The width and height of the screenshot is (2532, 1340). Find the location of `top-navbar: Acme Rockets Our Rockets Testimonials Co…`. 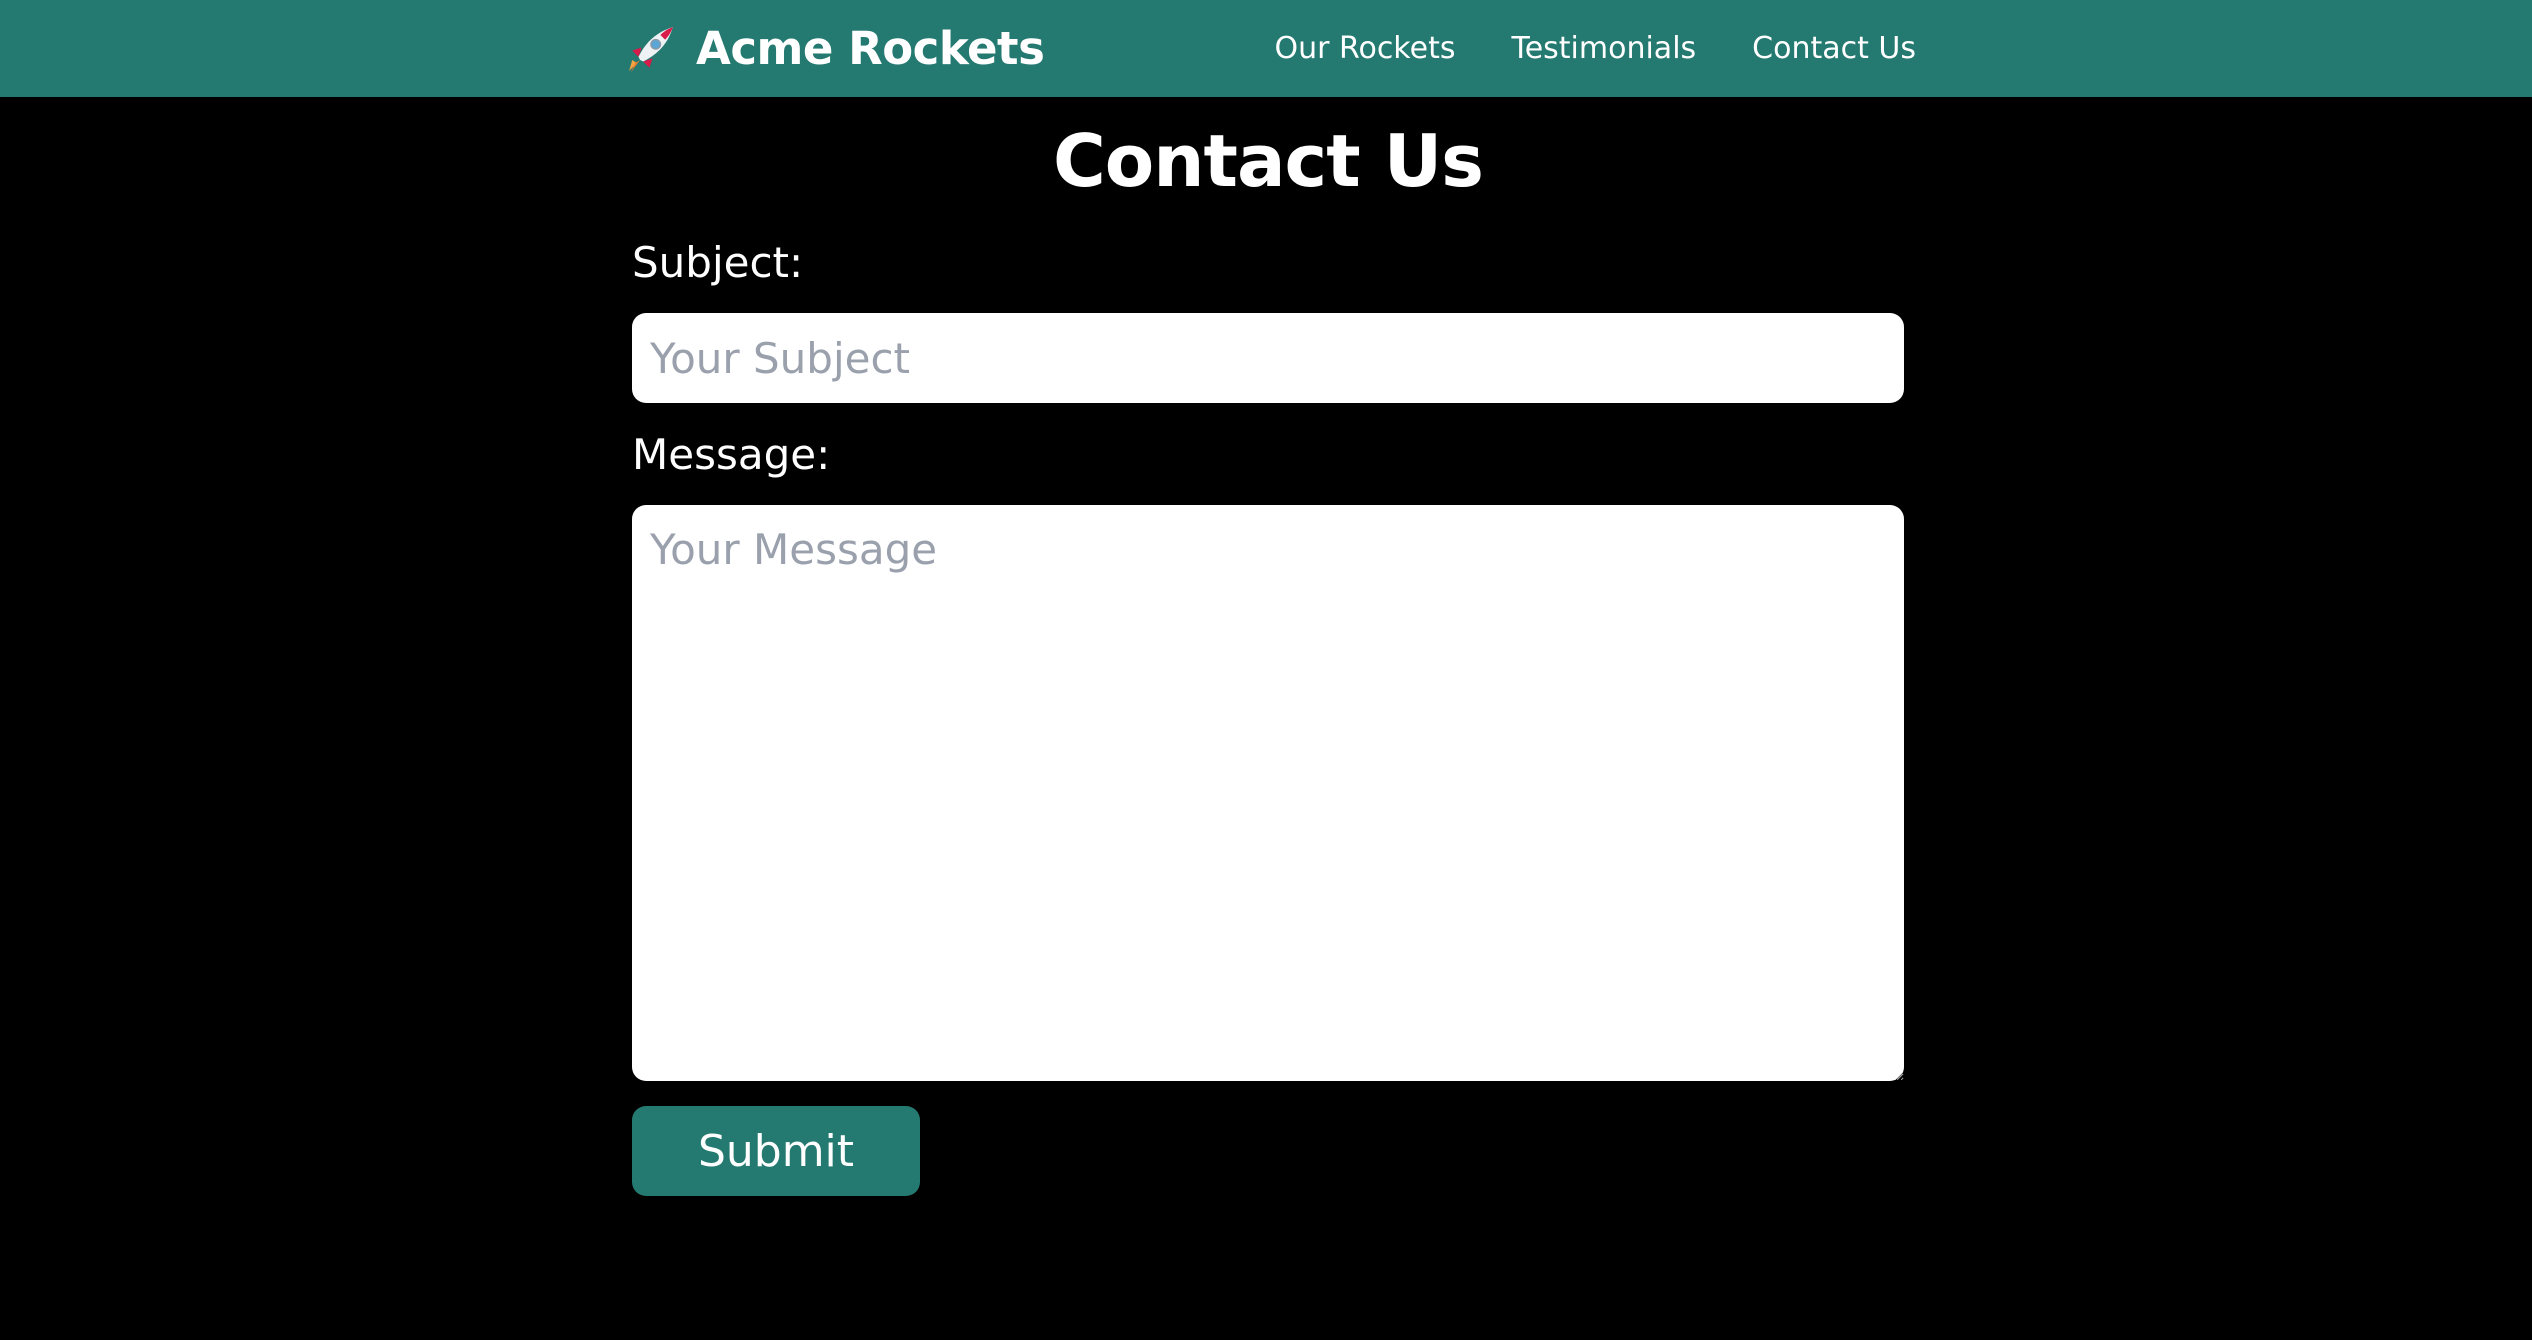

top-navbar: Acme Rockets Our Rockets Testimonials Co… is located at coordinates (1266, 48).